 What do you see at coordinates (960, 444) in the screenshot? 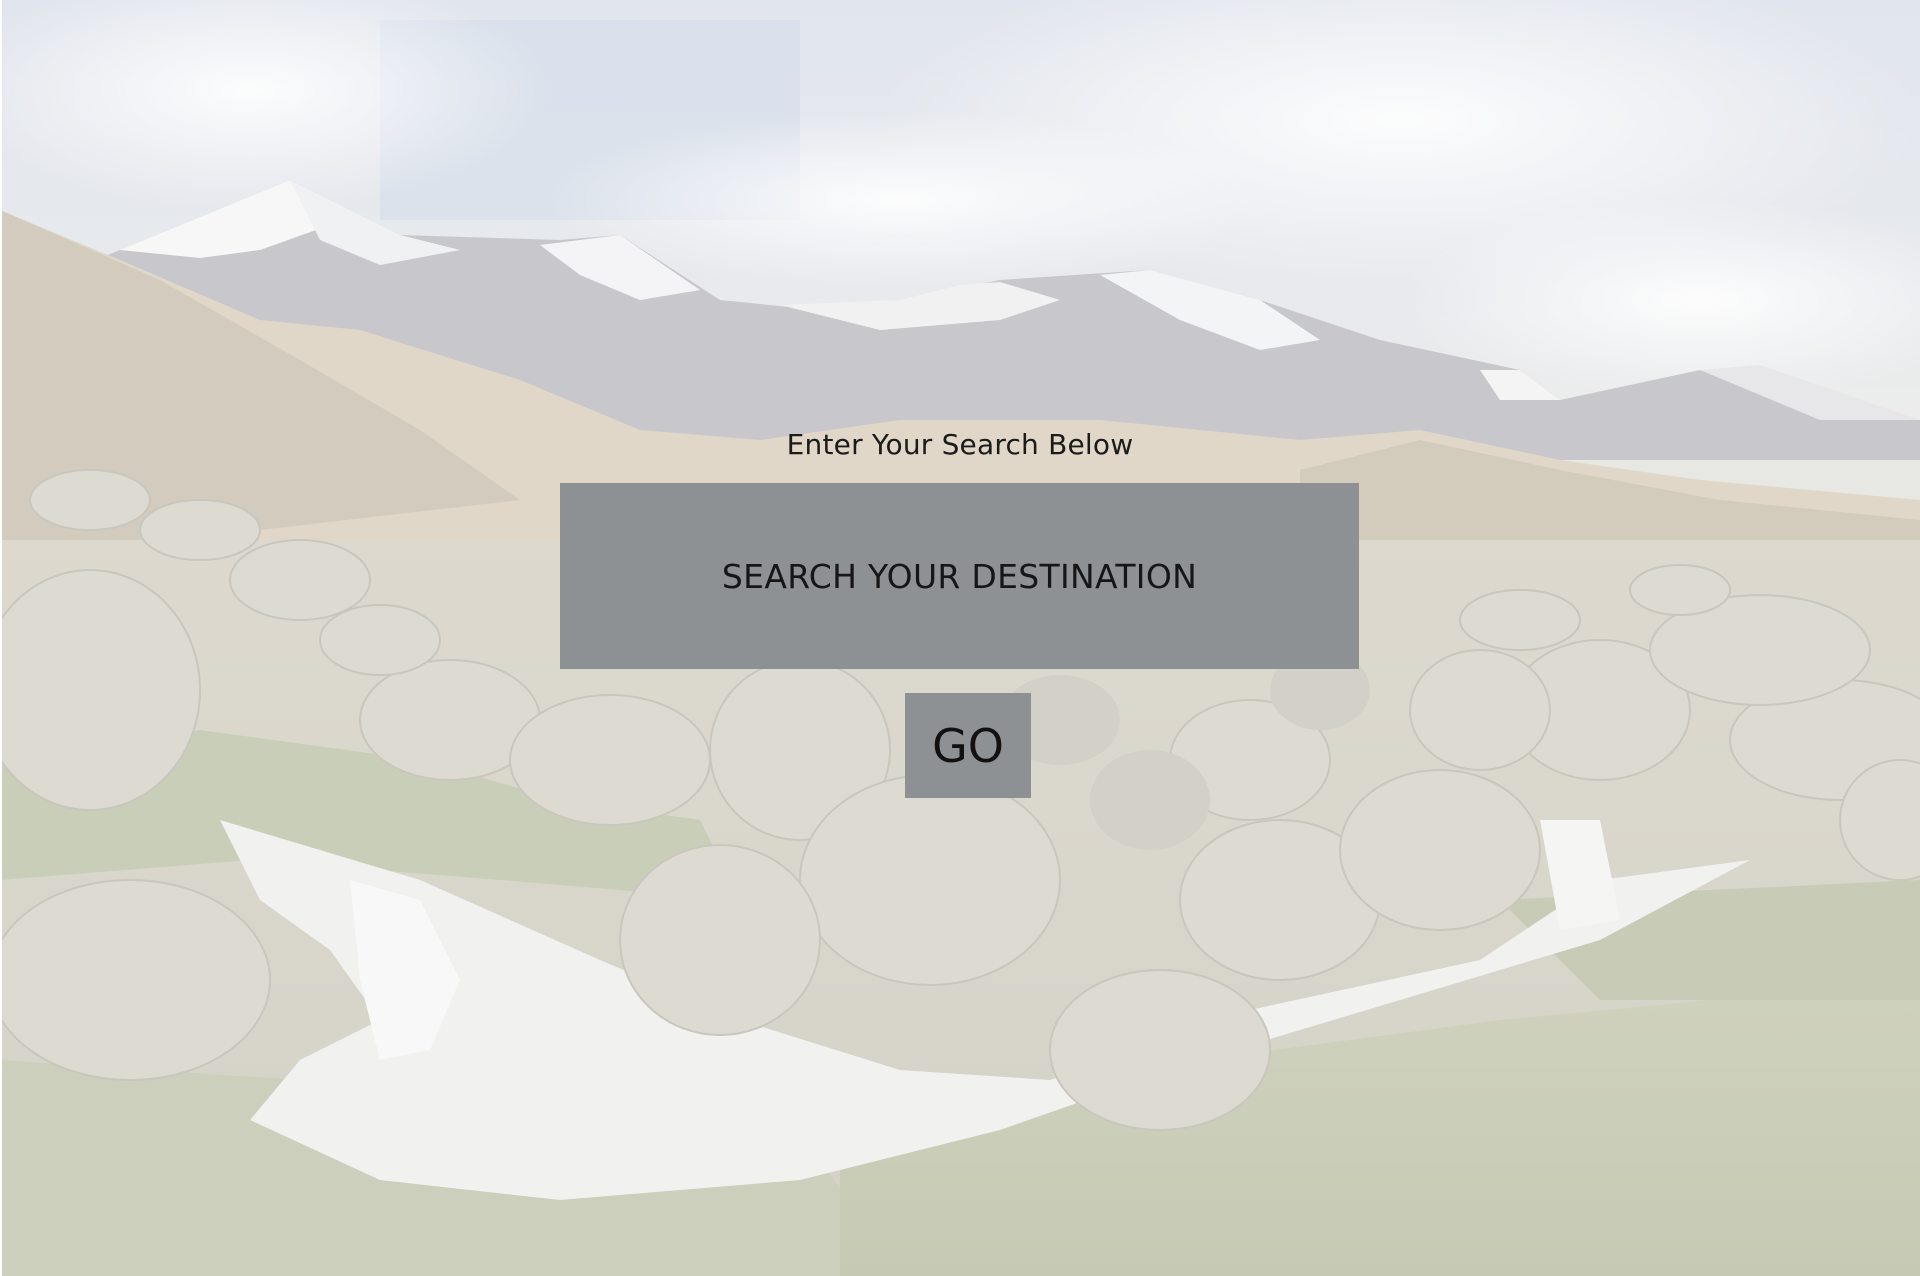
I see `search-heading: Enter Your Search Below` at bounding box center [960, 444].